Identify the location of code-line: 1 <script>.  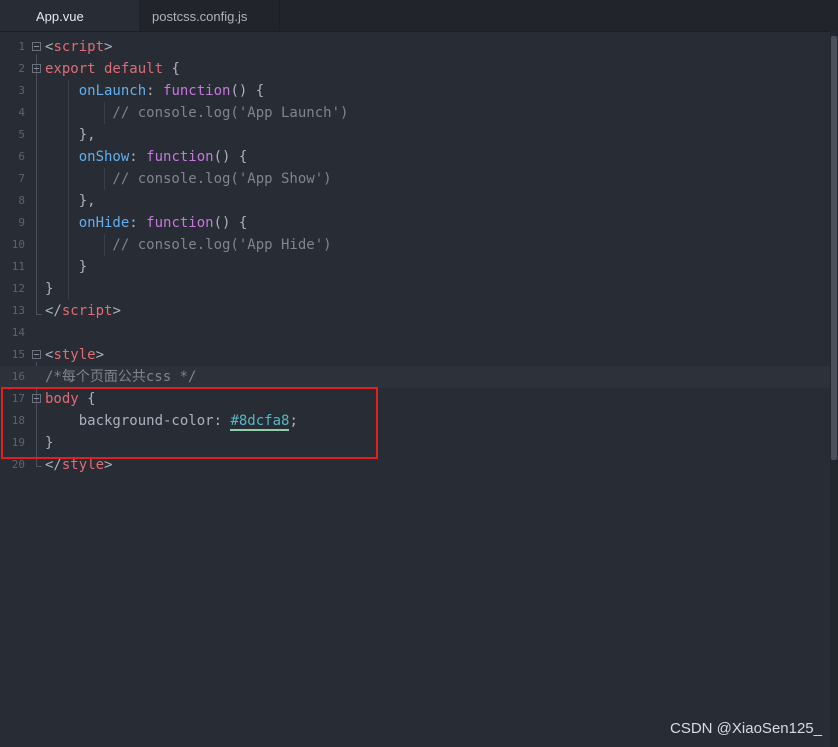
(415, 47).